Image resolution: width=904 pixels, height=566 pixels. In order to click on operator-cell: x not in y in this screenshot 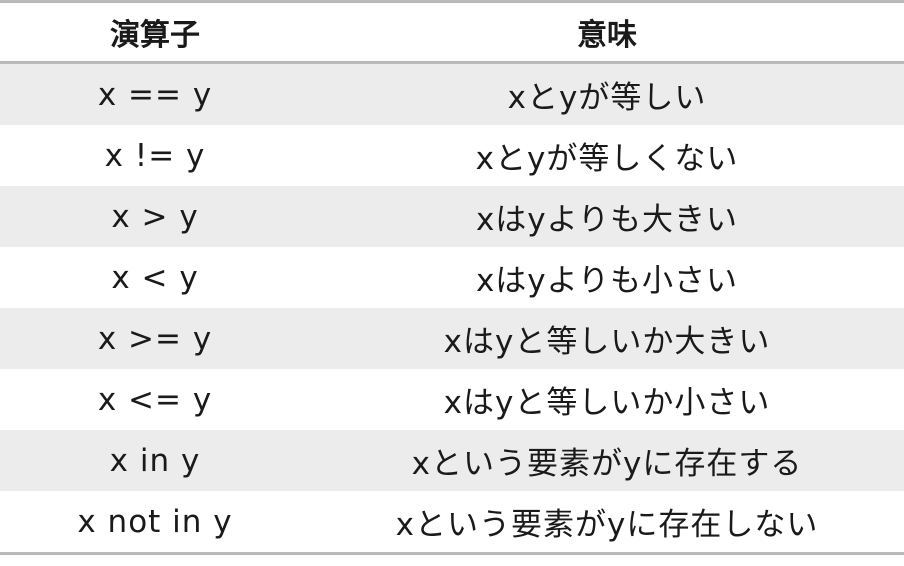, I will do `click(155, 522)`.